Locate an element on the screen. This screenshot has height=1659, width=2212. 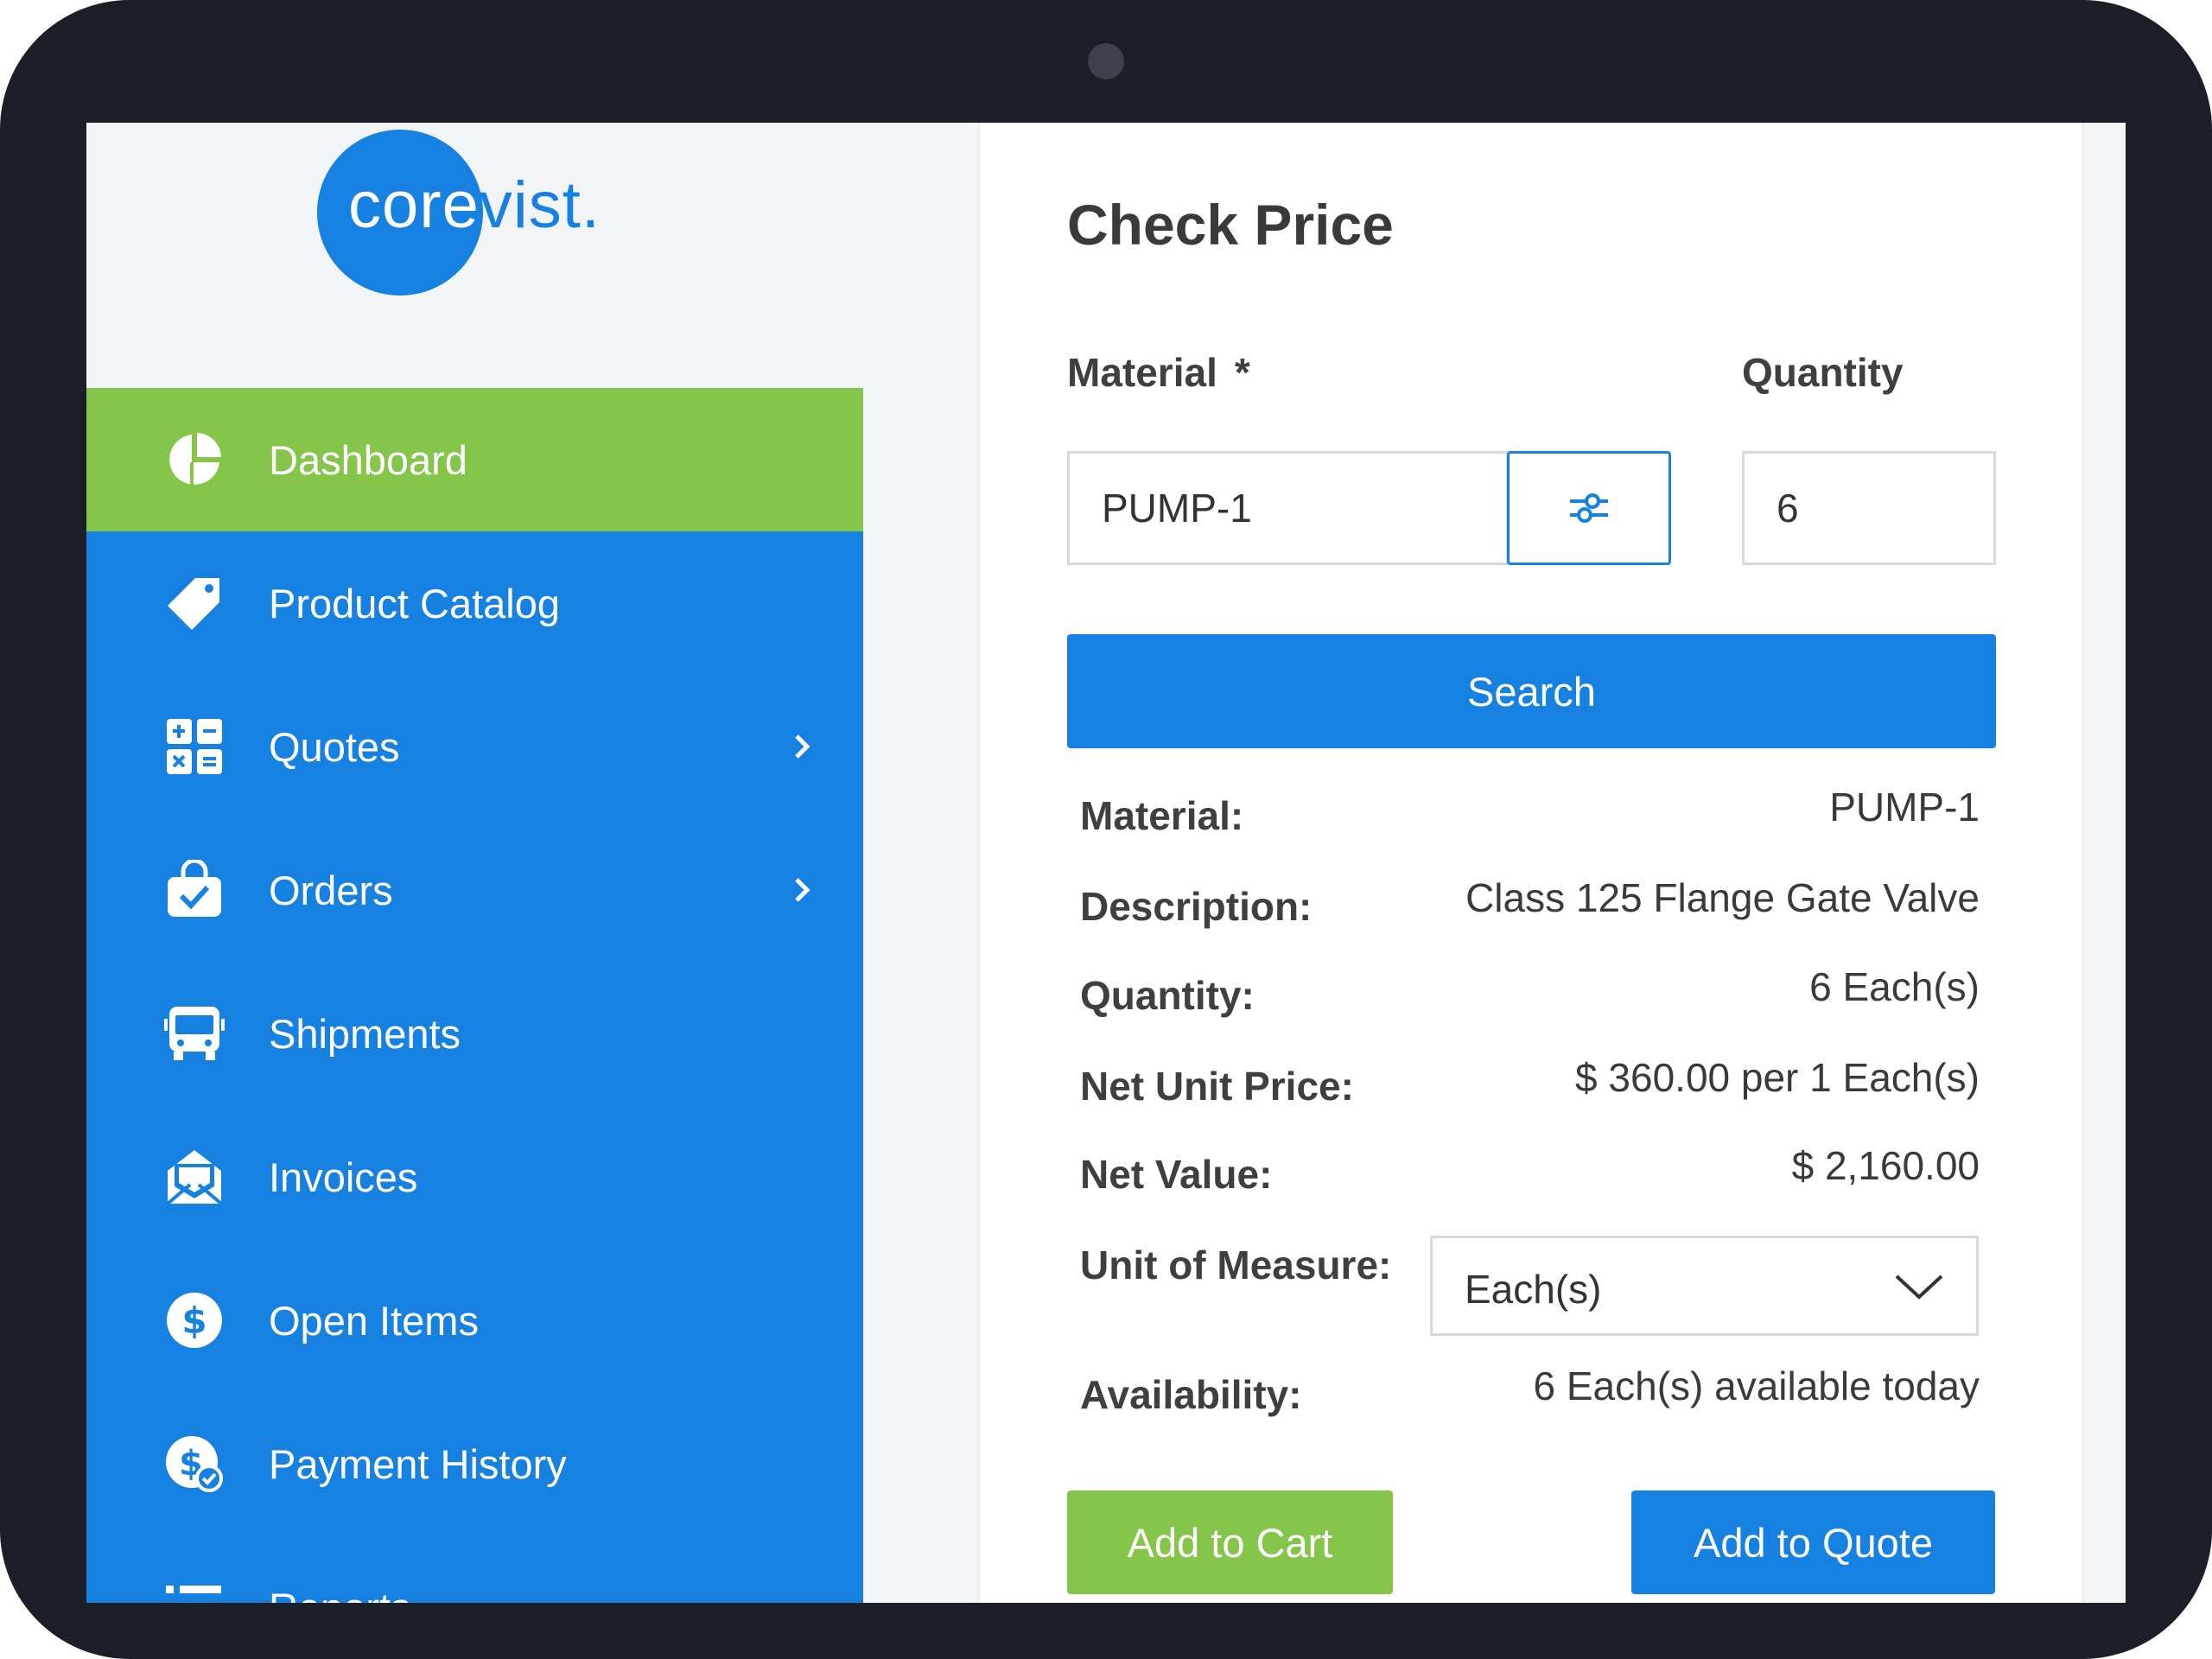
sidebar-item-label: Reports is located at coordinates (340, 1594).